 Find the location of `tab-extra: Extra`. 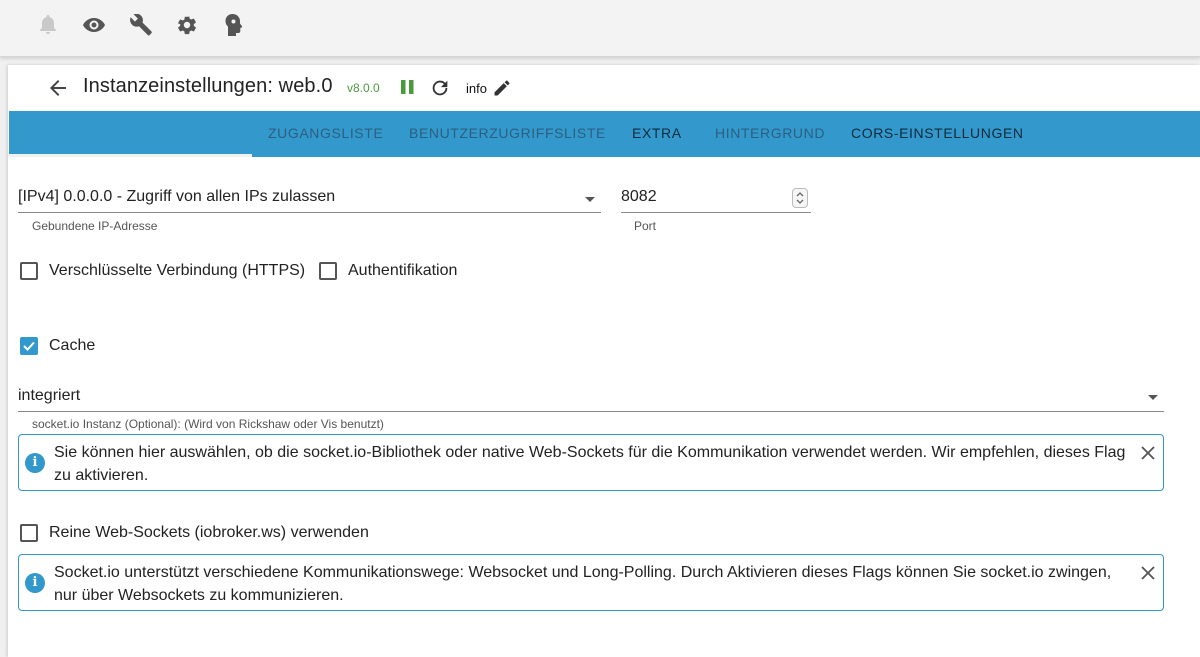

tab-extra: Extra is located at coordinates (657, 134).